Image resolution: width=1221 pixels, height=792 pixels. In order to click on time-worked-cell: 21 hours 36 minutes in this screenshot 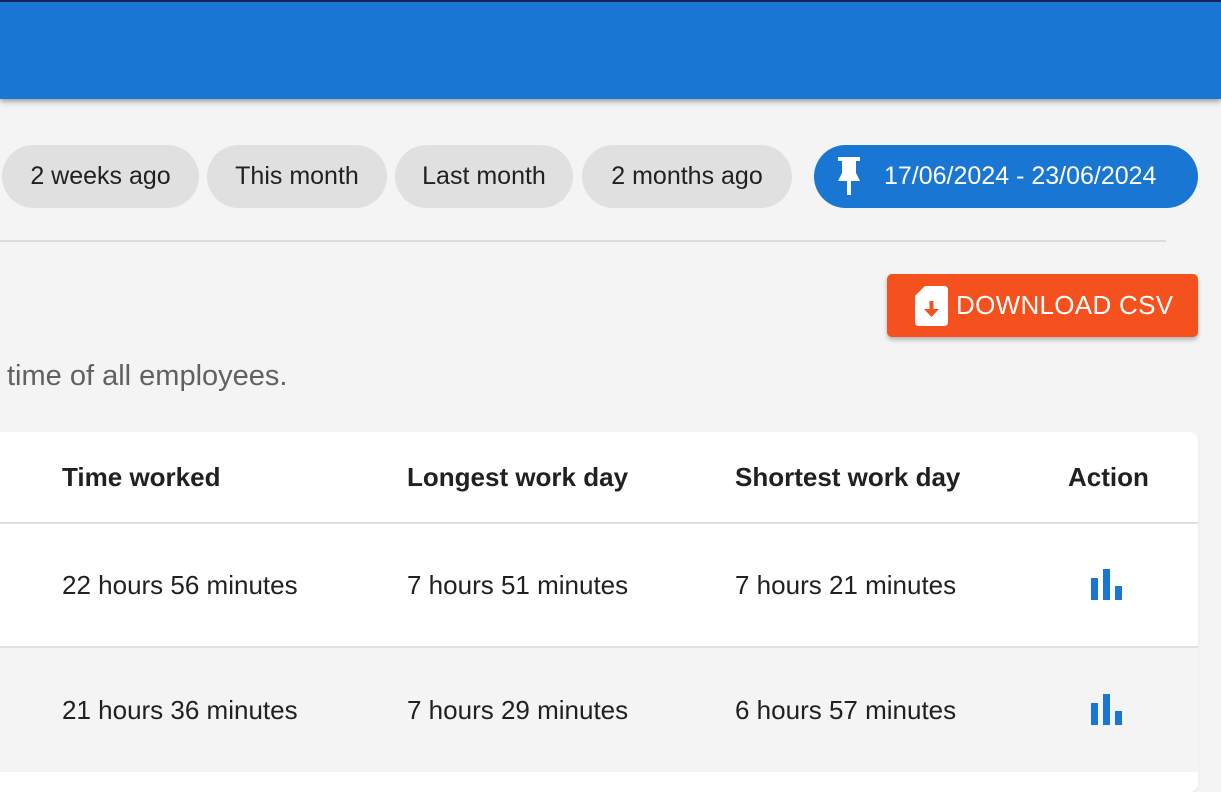, I will do `click(180, 709)`.